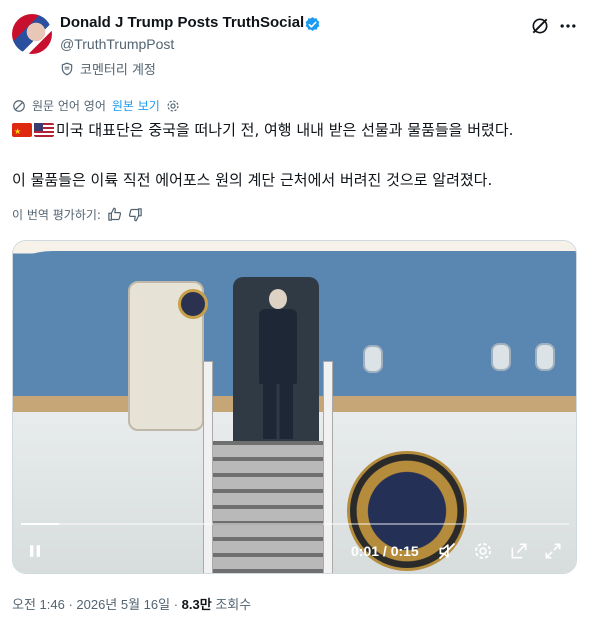 The width and height of the screenshot is (592, 628). Describe the element at coordinates (35, 551) in the screenshot. I see `pause-icon` at that location.